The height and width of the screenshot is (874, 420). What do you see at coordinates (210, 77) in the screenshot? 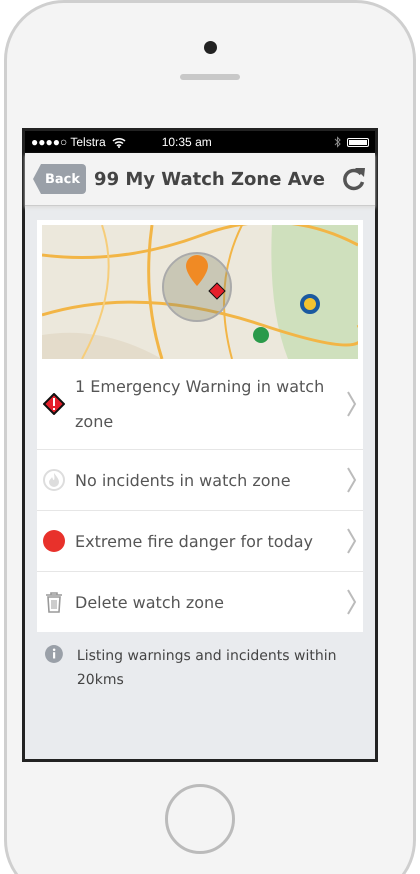
I see `speaker-grille` at bounding box center [210, 77].